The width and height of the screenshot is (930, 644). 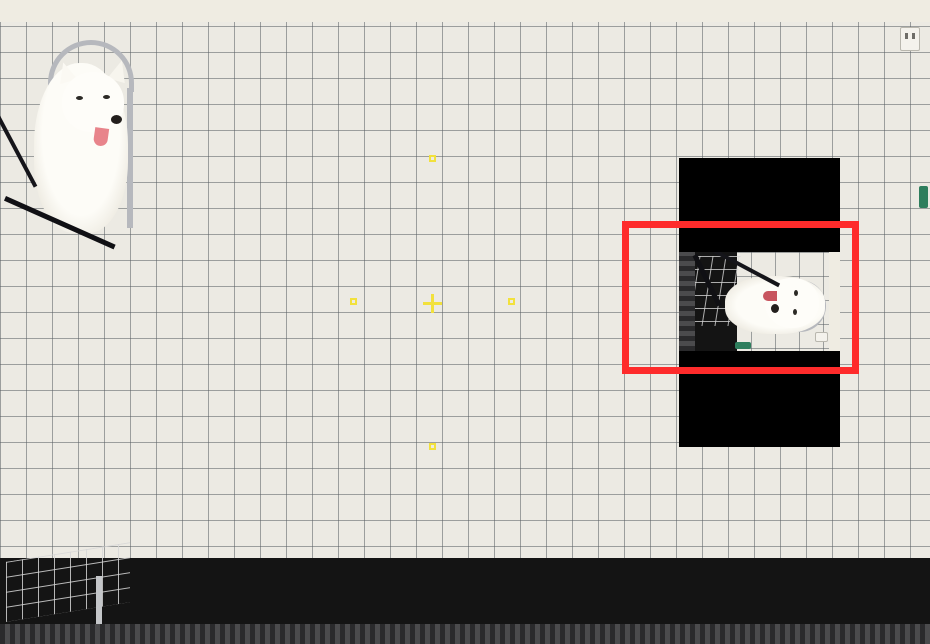 I want to click on output-video-frame, so click(x=759, y=301).